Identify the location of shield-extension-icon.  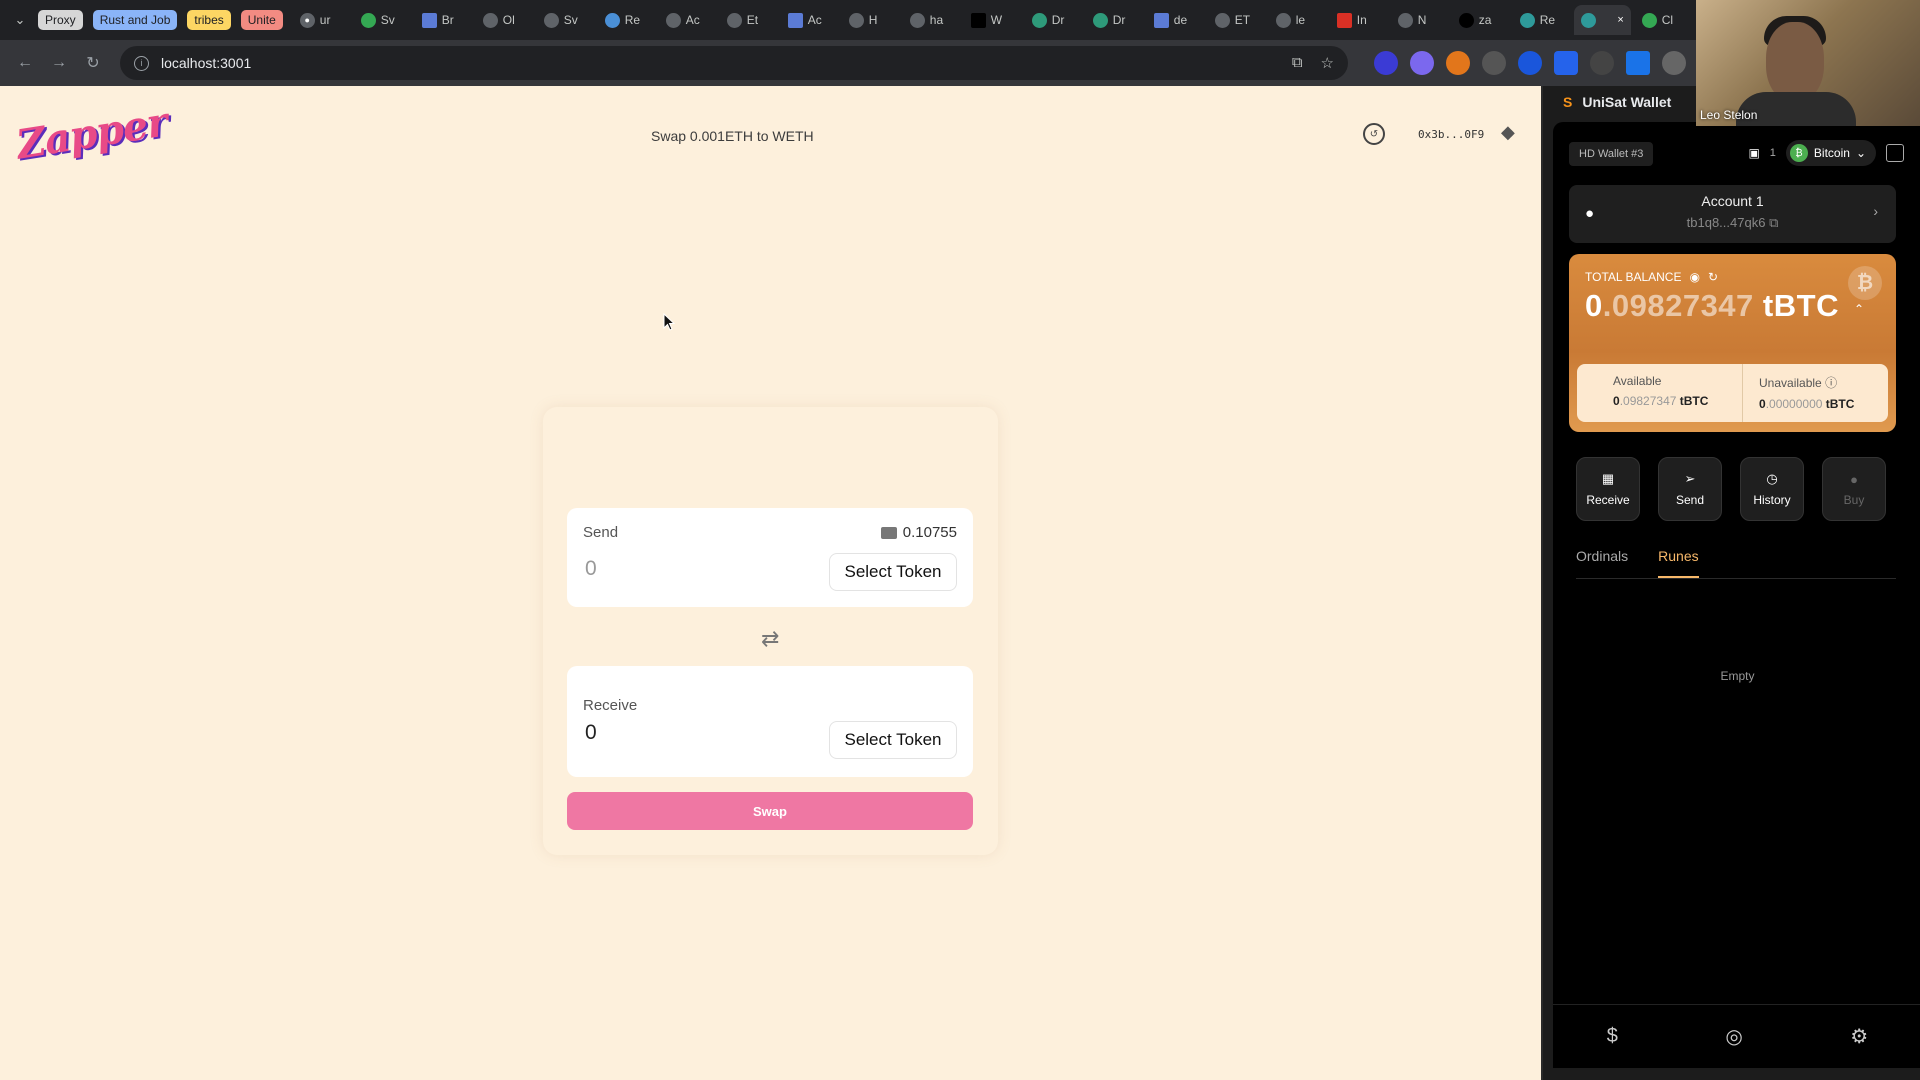
(1530, 63).